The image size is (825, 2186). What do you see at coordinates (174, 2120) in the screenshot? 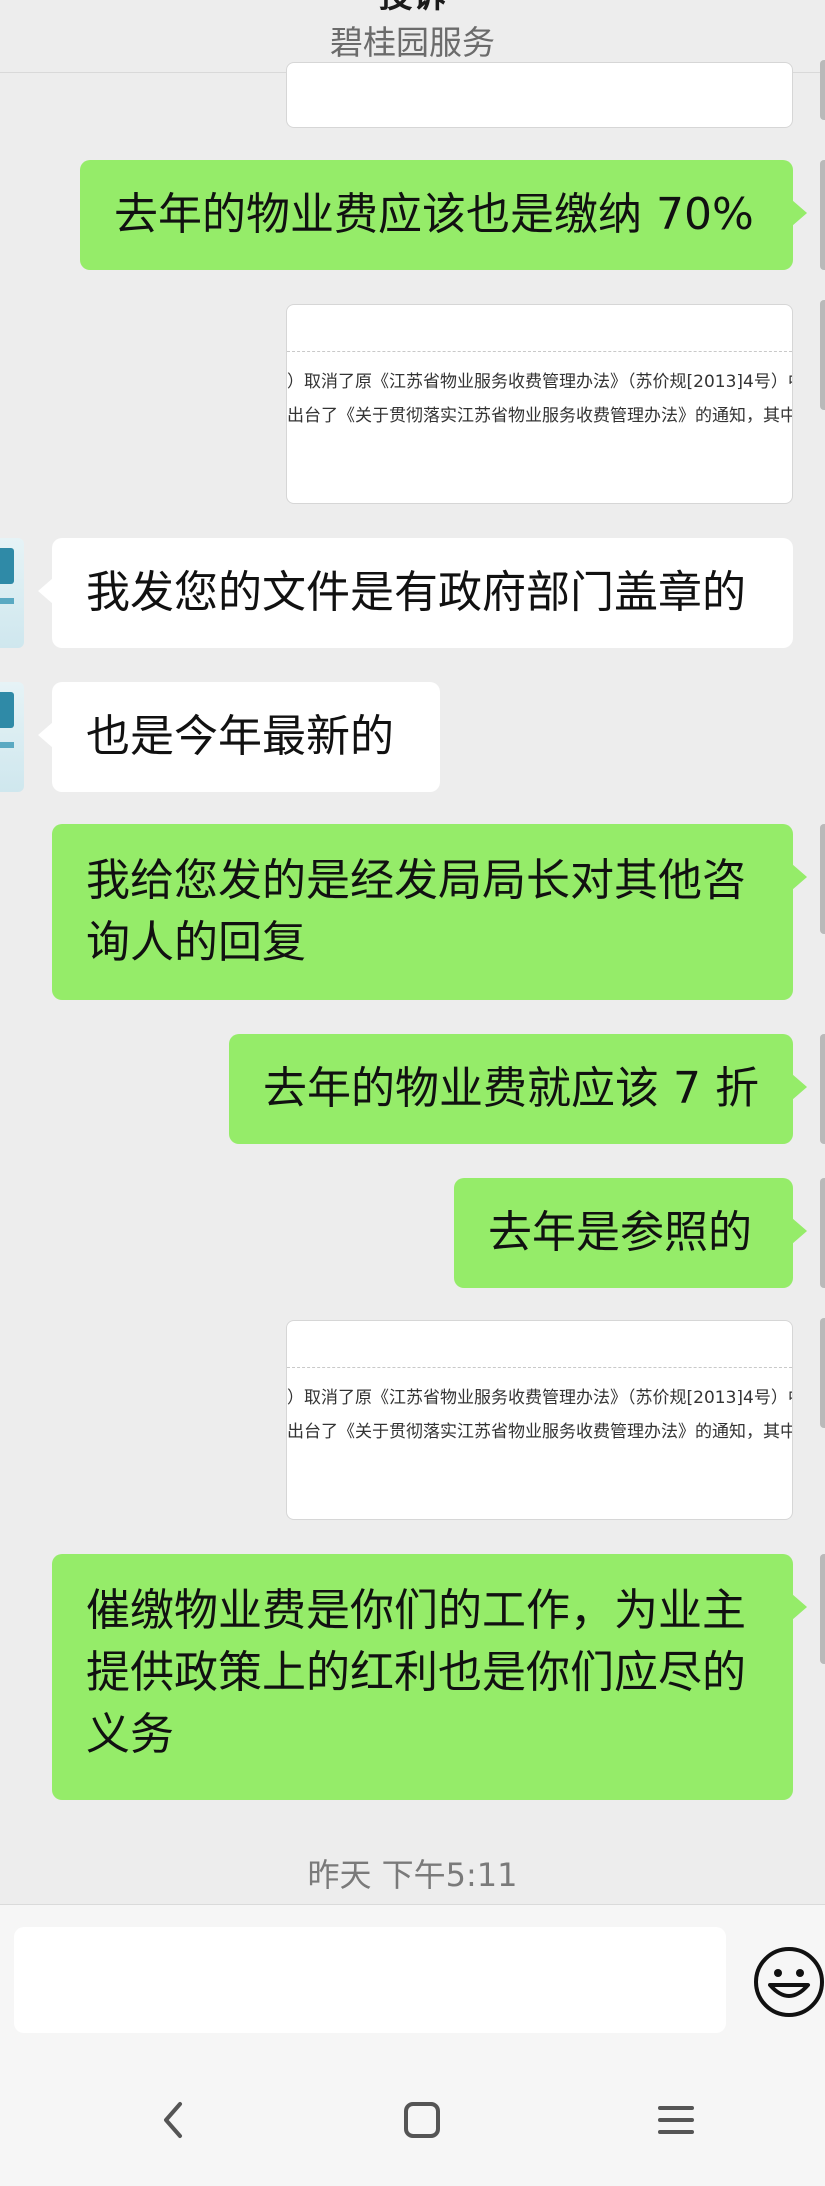
I see `chevron-left-icon` at bounding box center [174, 2120].